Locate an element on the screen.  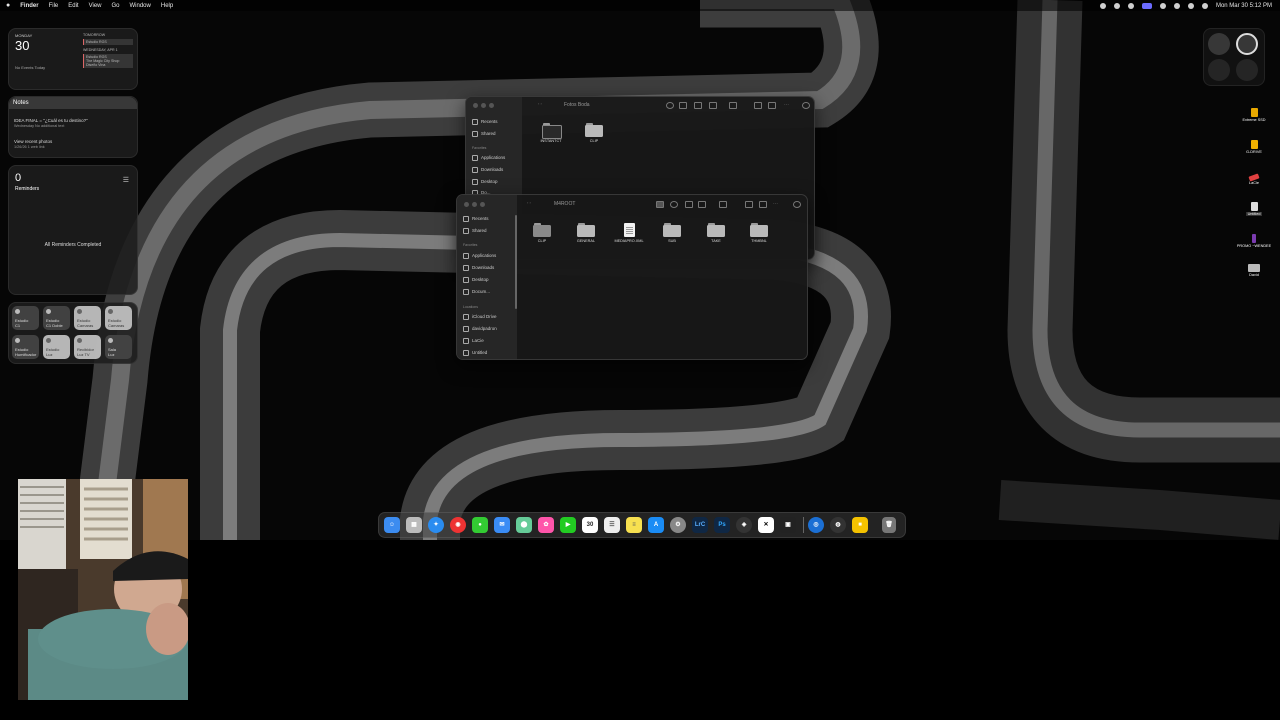
zoom-button is located at coordinates (491, 105).